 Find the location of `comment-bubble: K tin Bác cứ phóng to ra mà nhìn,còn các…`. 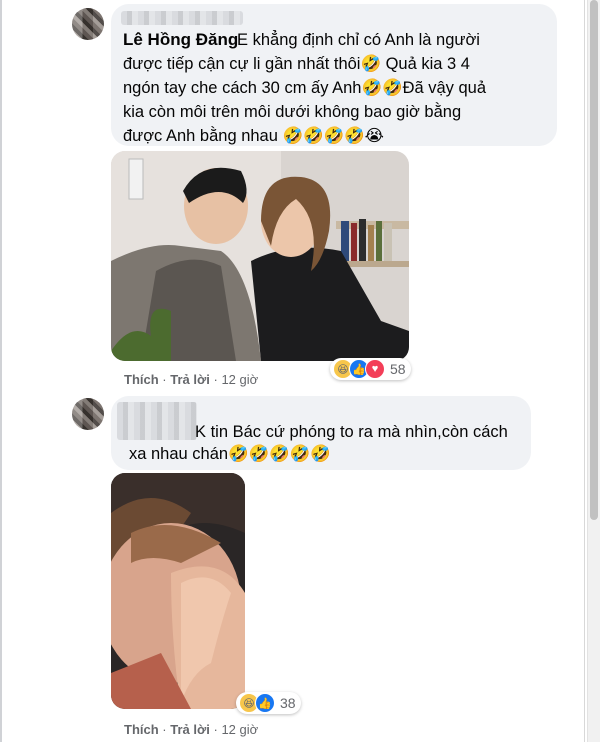

comment-bubble: K tin Bác cứ phóng to ra mà nhìn,còn các… is located at coordinates (321, 433).